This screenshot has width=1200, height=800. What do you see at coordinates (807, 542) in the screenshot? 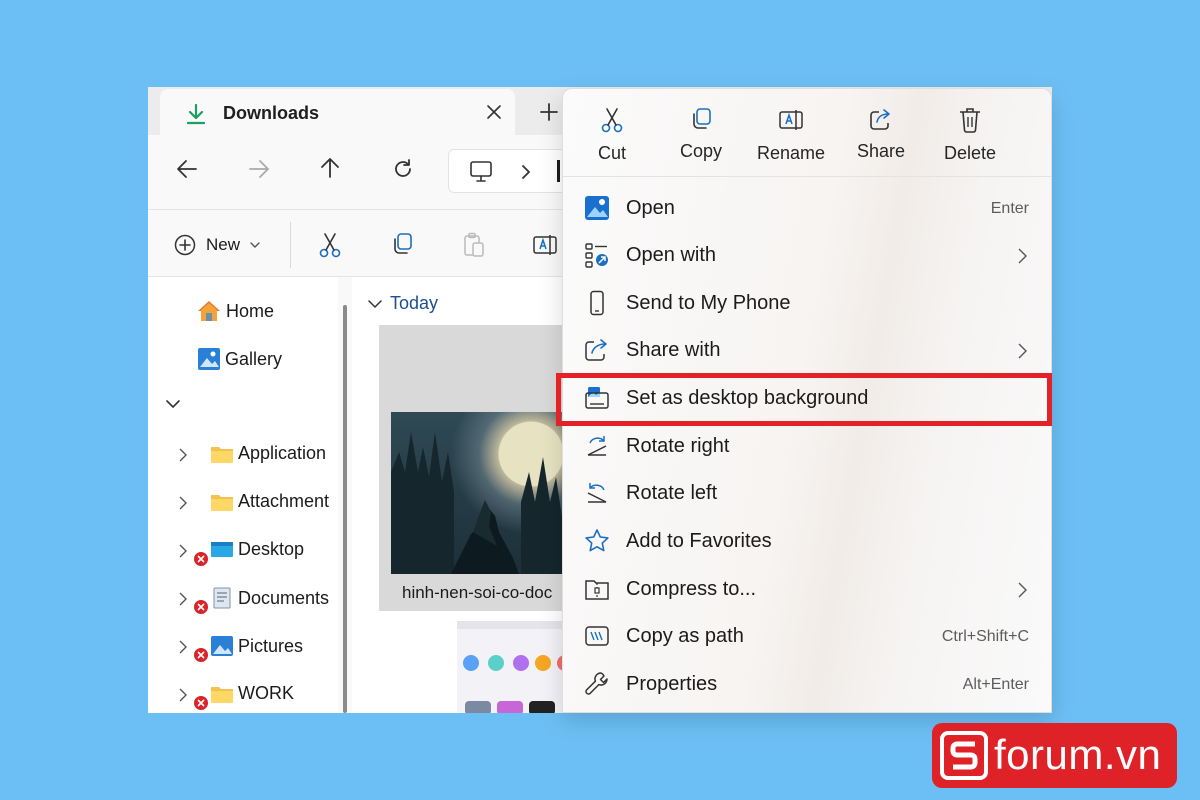
I see `menu-item-add-to-favorites: Add to Favorites` at bounding box center [807, 542].